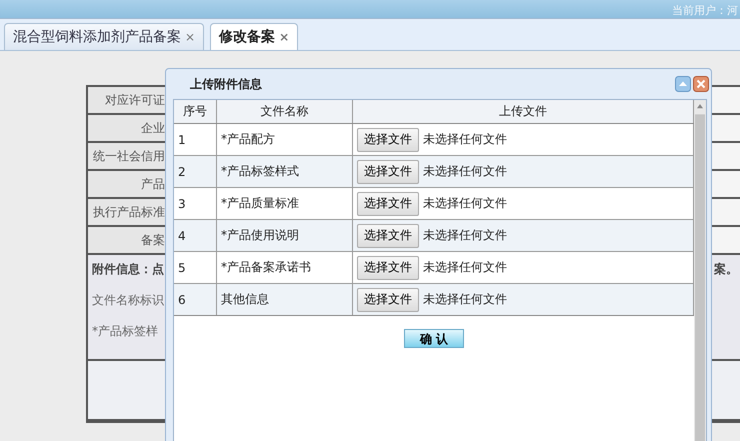  I want to click on tab: 修改备案 ×, so click(254, 36).